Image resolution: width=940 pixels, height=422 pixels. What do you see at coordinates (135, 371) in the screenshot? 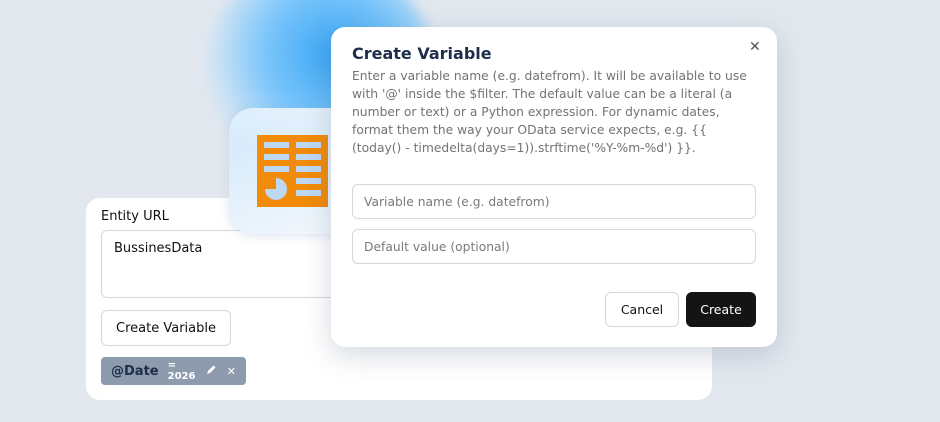
I see `variable-chip-name: @Date` at bounding box center [135, 371].